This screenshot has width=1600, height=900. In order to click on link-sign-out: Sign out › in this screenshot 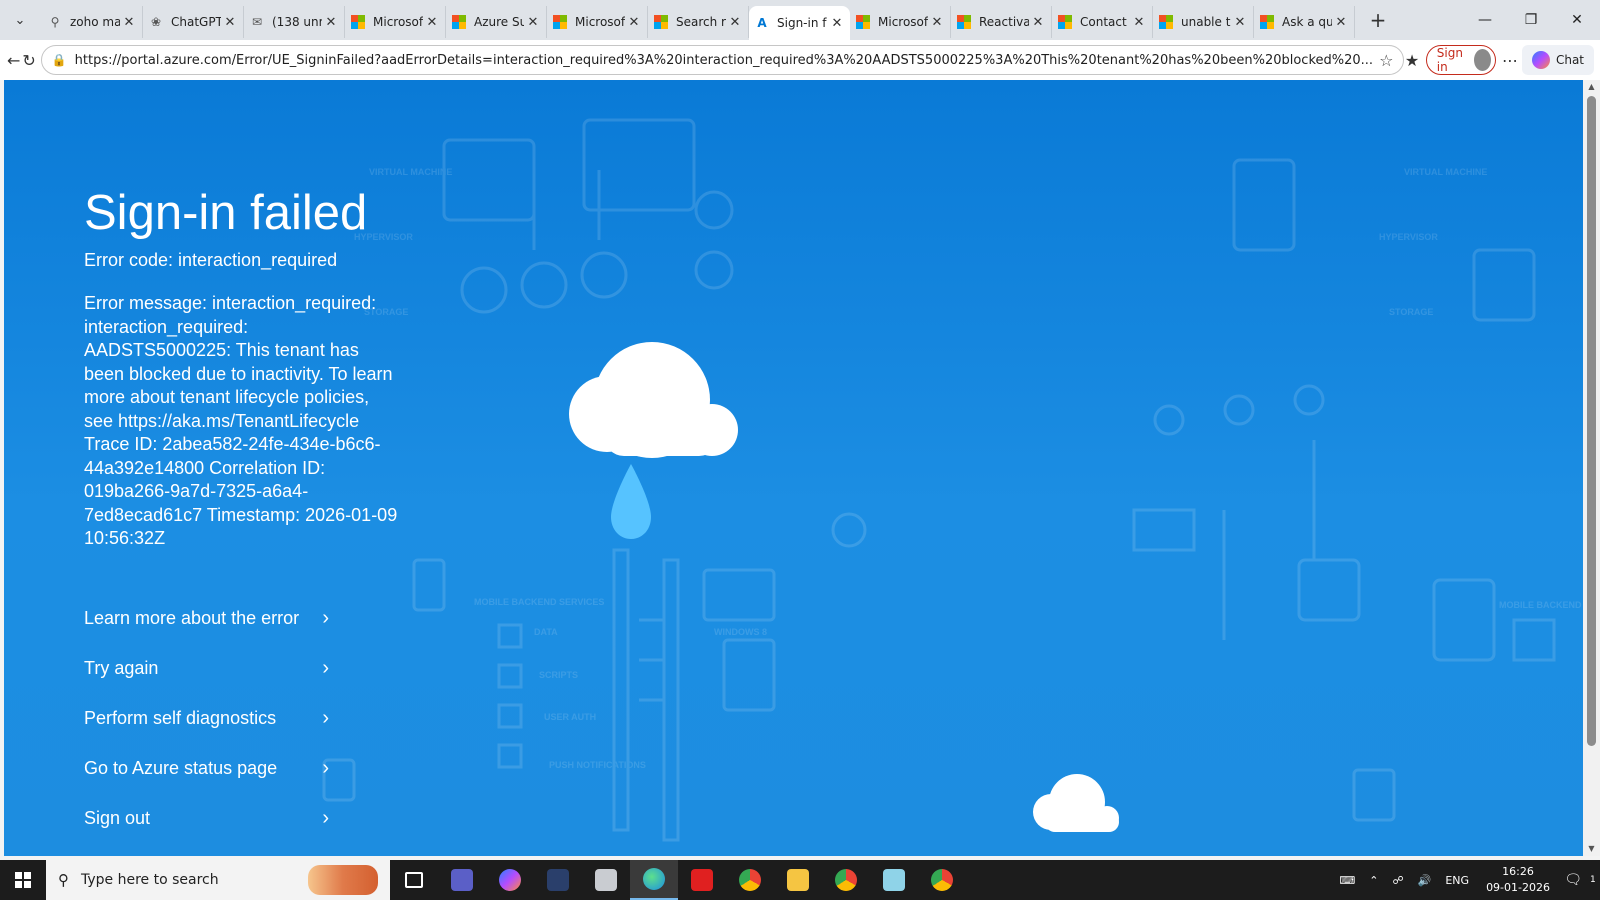, I will do `click(206, 818)`.